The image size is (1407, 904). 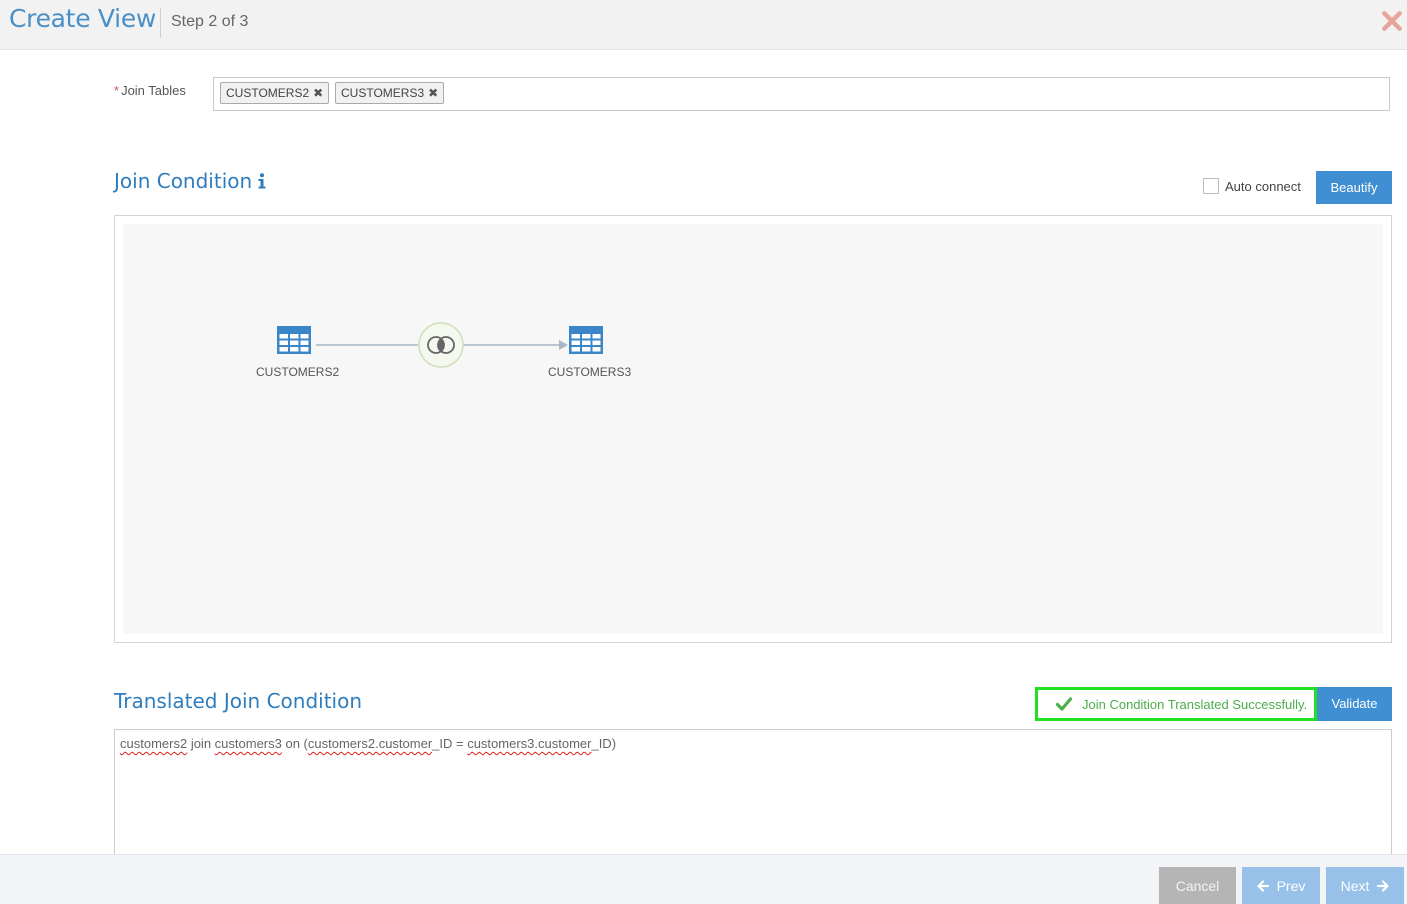 I want to click on sql-token: customers2.customer, so click(x=370, y=743).